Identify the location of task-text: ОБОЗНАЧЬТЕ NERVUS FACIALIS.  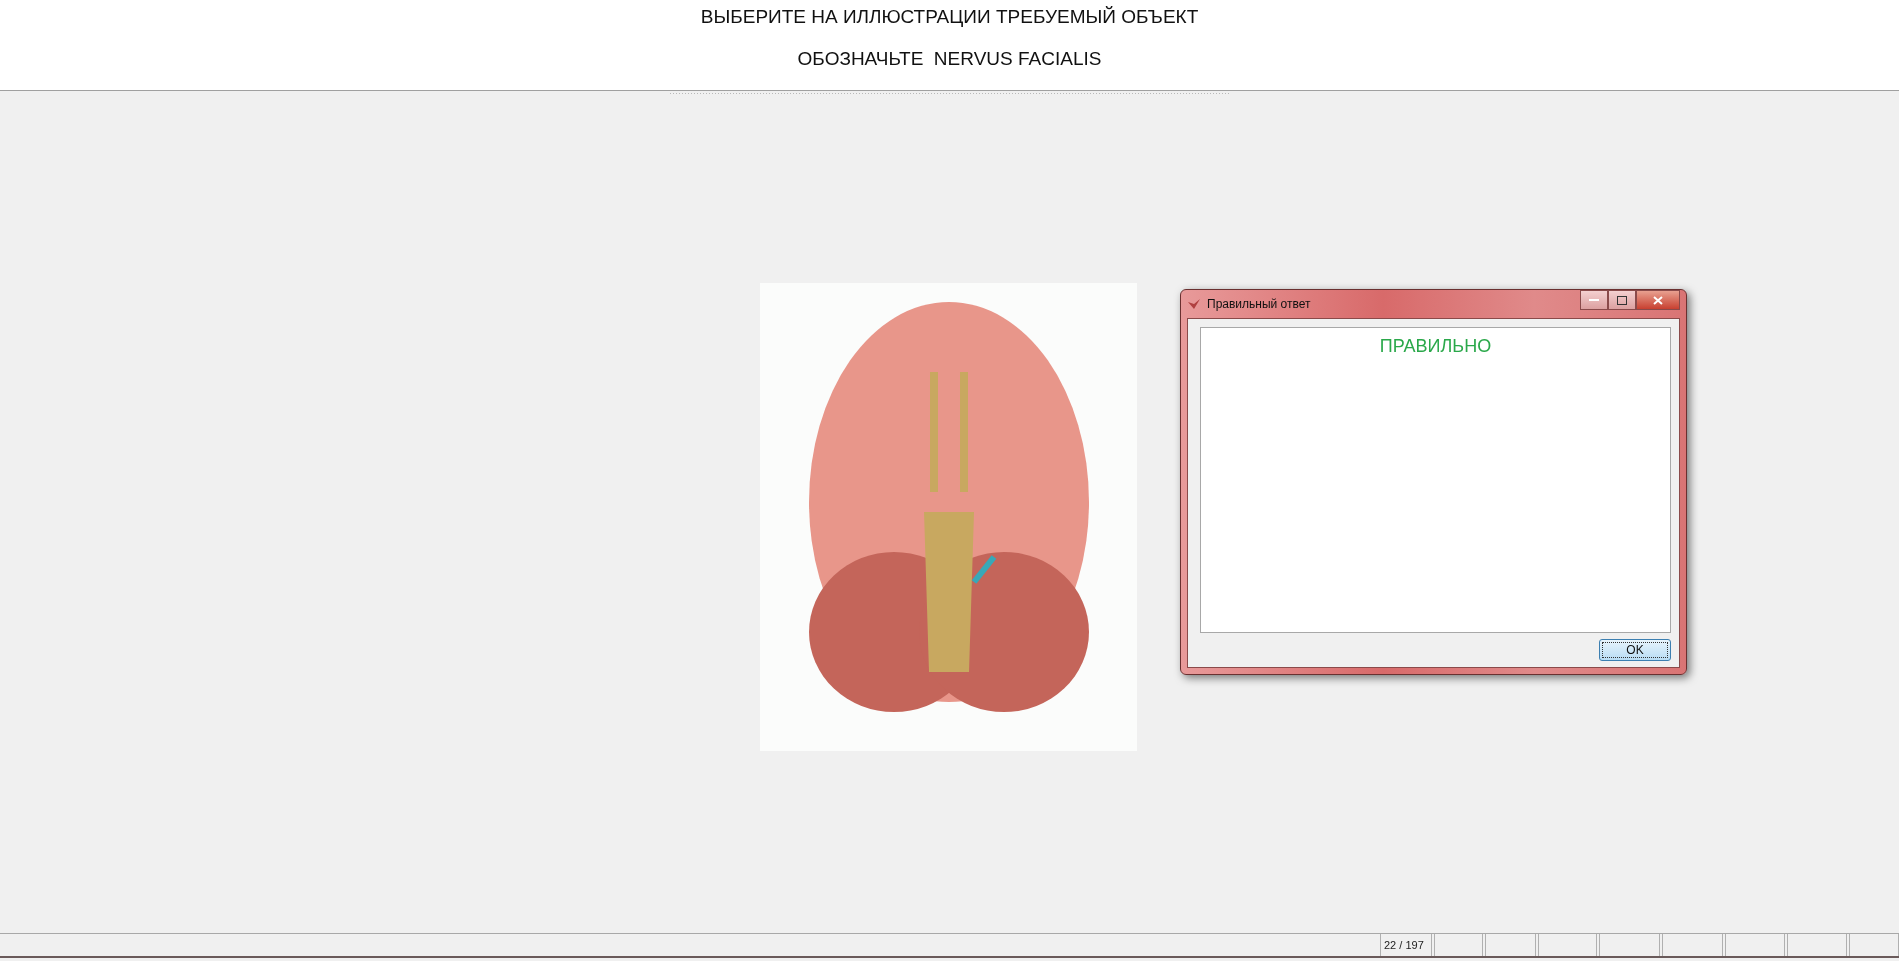
(949, 59).